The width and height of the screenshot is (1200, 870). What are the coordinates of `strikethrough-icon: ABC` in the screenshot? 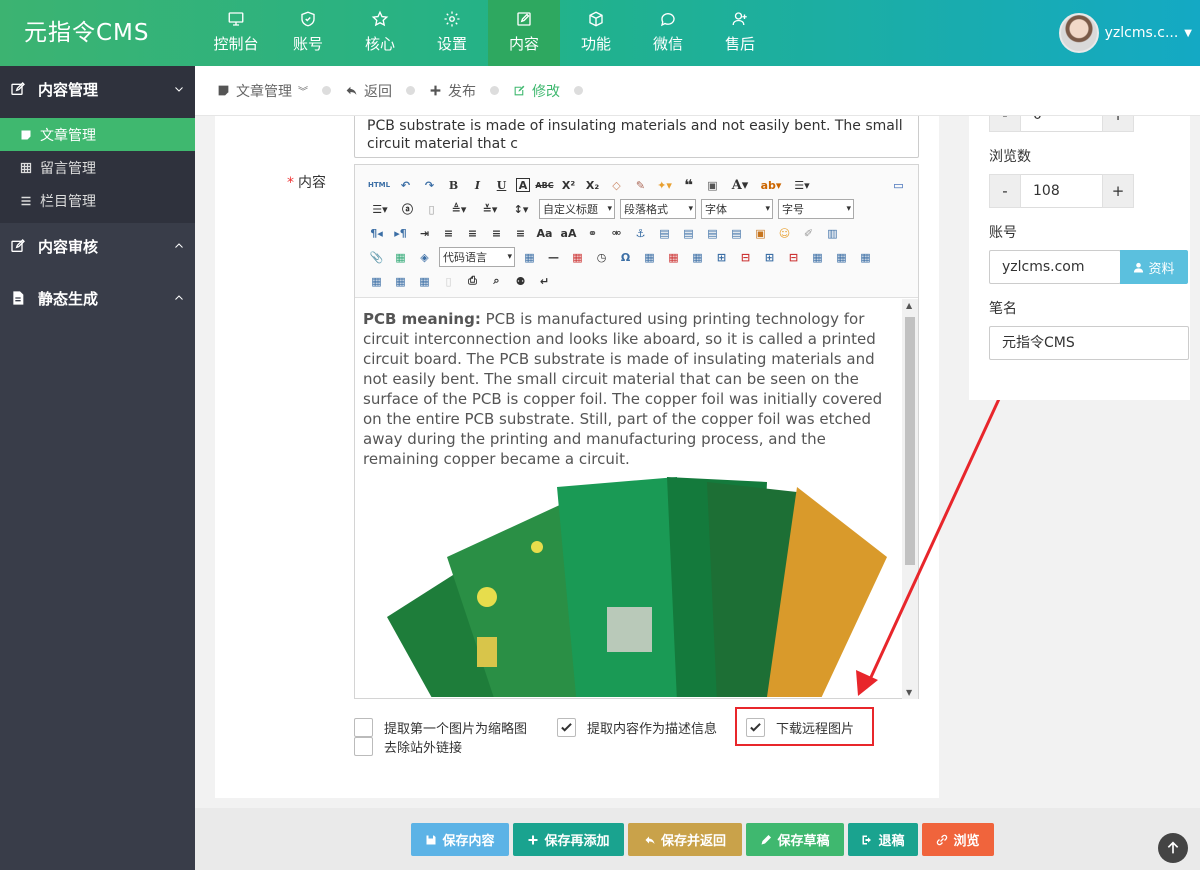 It's located at (544, 185).